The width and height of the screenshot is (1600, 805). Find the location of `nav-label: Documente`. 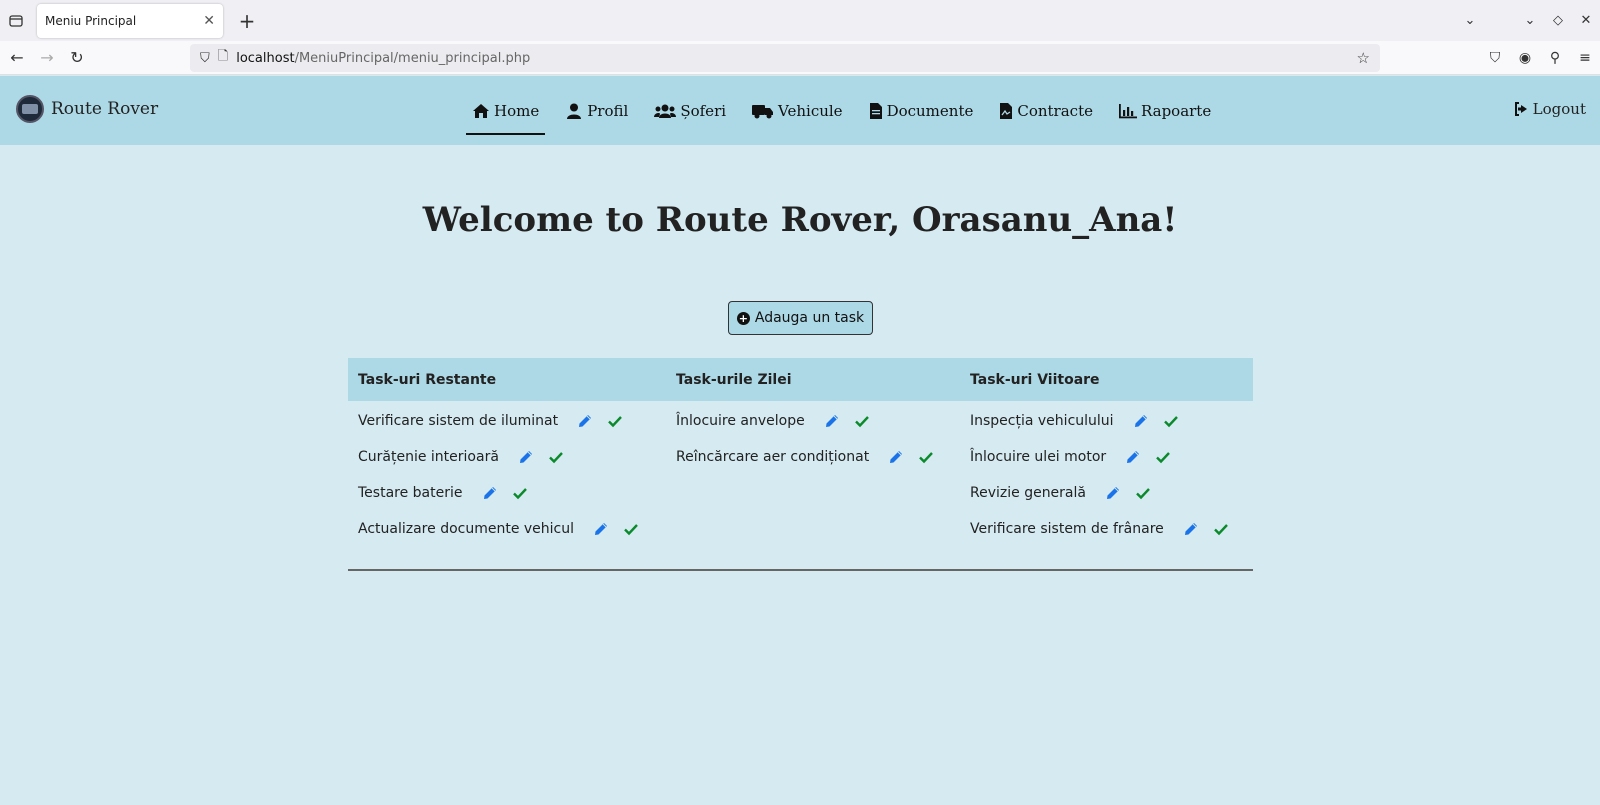

nav-label: Documente is located at coordinates (930, 110).